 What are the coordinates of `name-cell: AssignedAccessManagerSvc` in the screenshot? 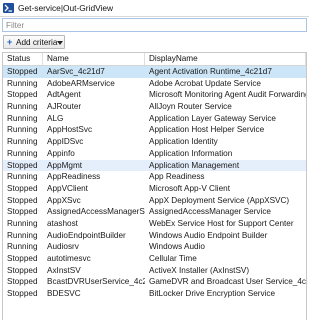 It's located at (96, 212).